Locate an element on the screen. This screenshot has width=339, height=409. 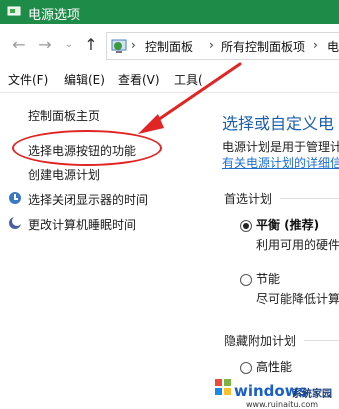
menu-tools: 工具( is located at coordinates (188, 79).